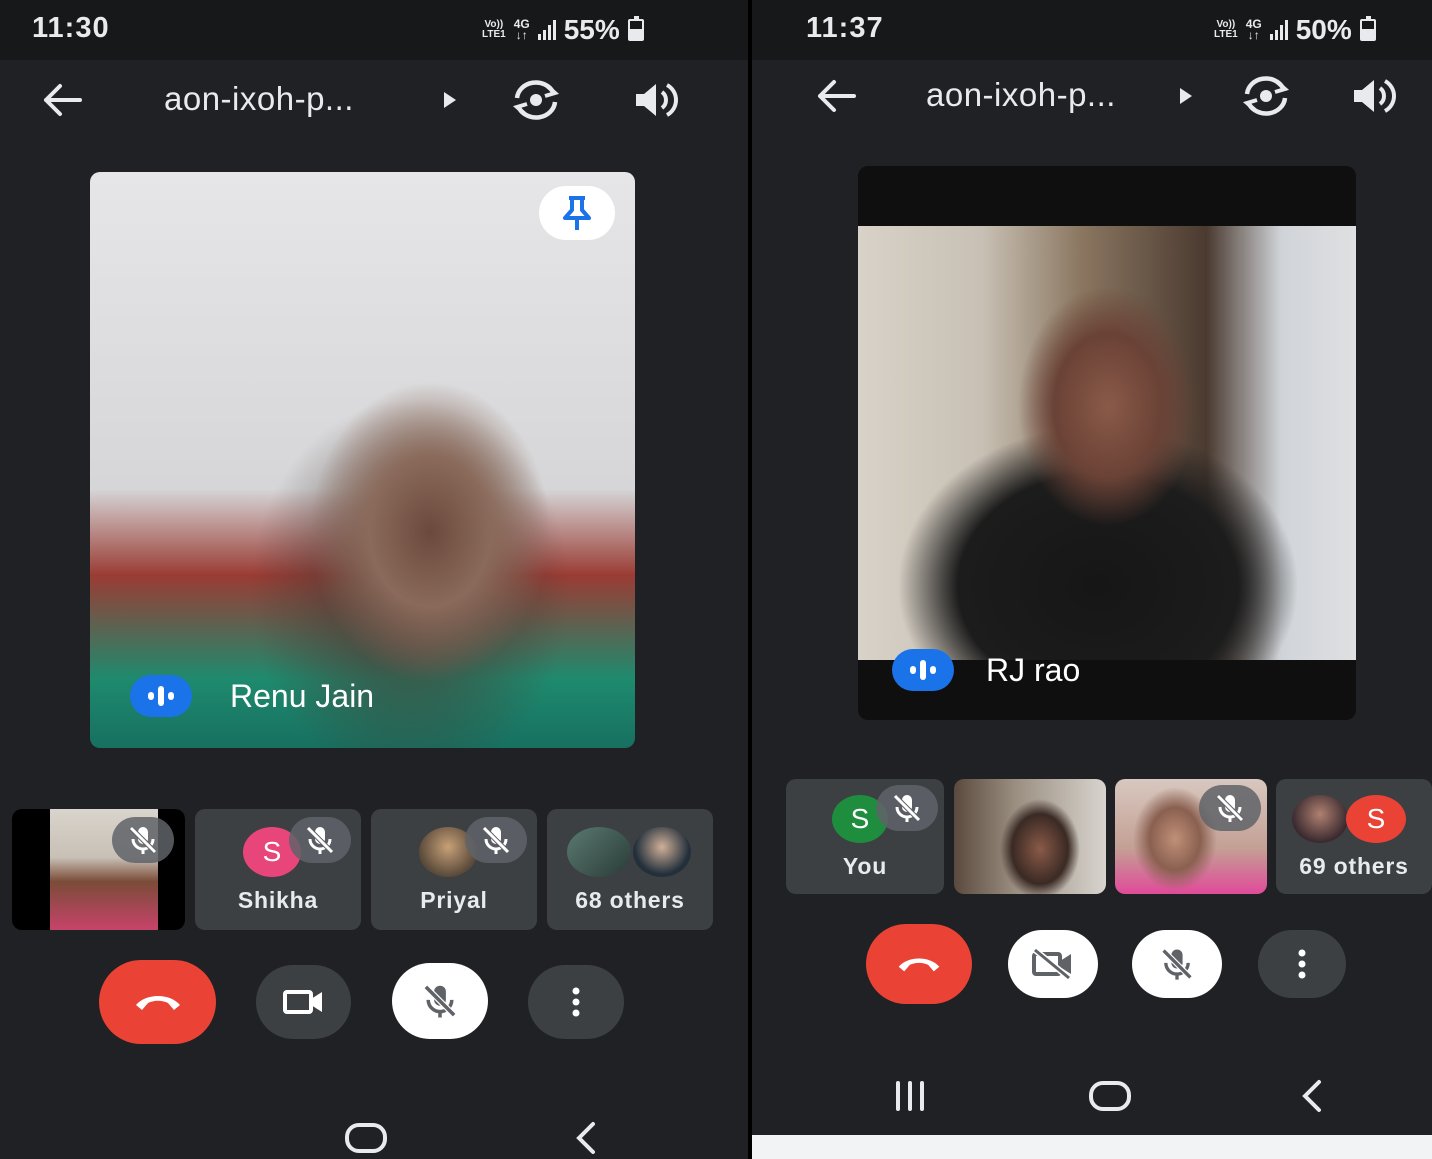 This screenshot has width=1432, height=1159. What do you see at coordinates (845, 28) in the screenshot?
I see `status-time: 11:37` at bounding box center [845, 28].